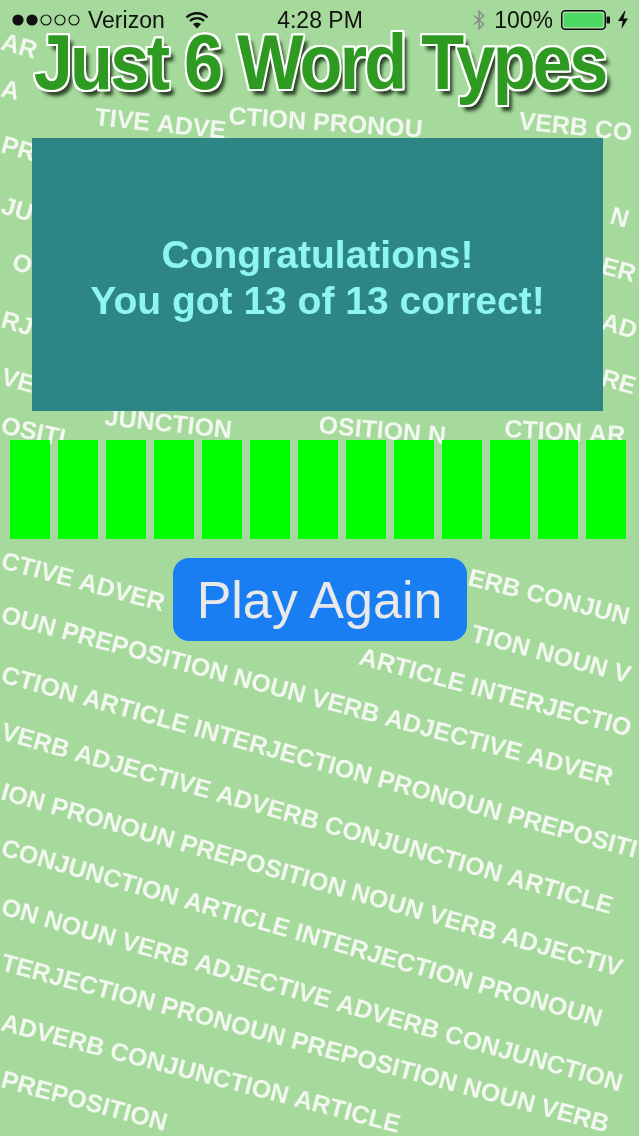 The image size is (639, 1136). I want to click on background-word: TIVE, so click(122, 119).